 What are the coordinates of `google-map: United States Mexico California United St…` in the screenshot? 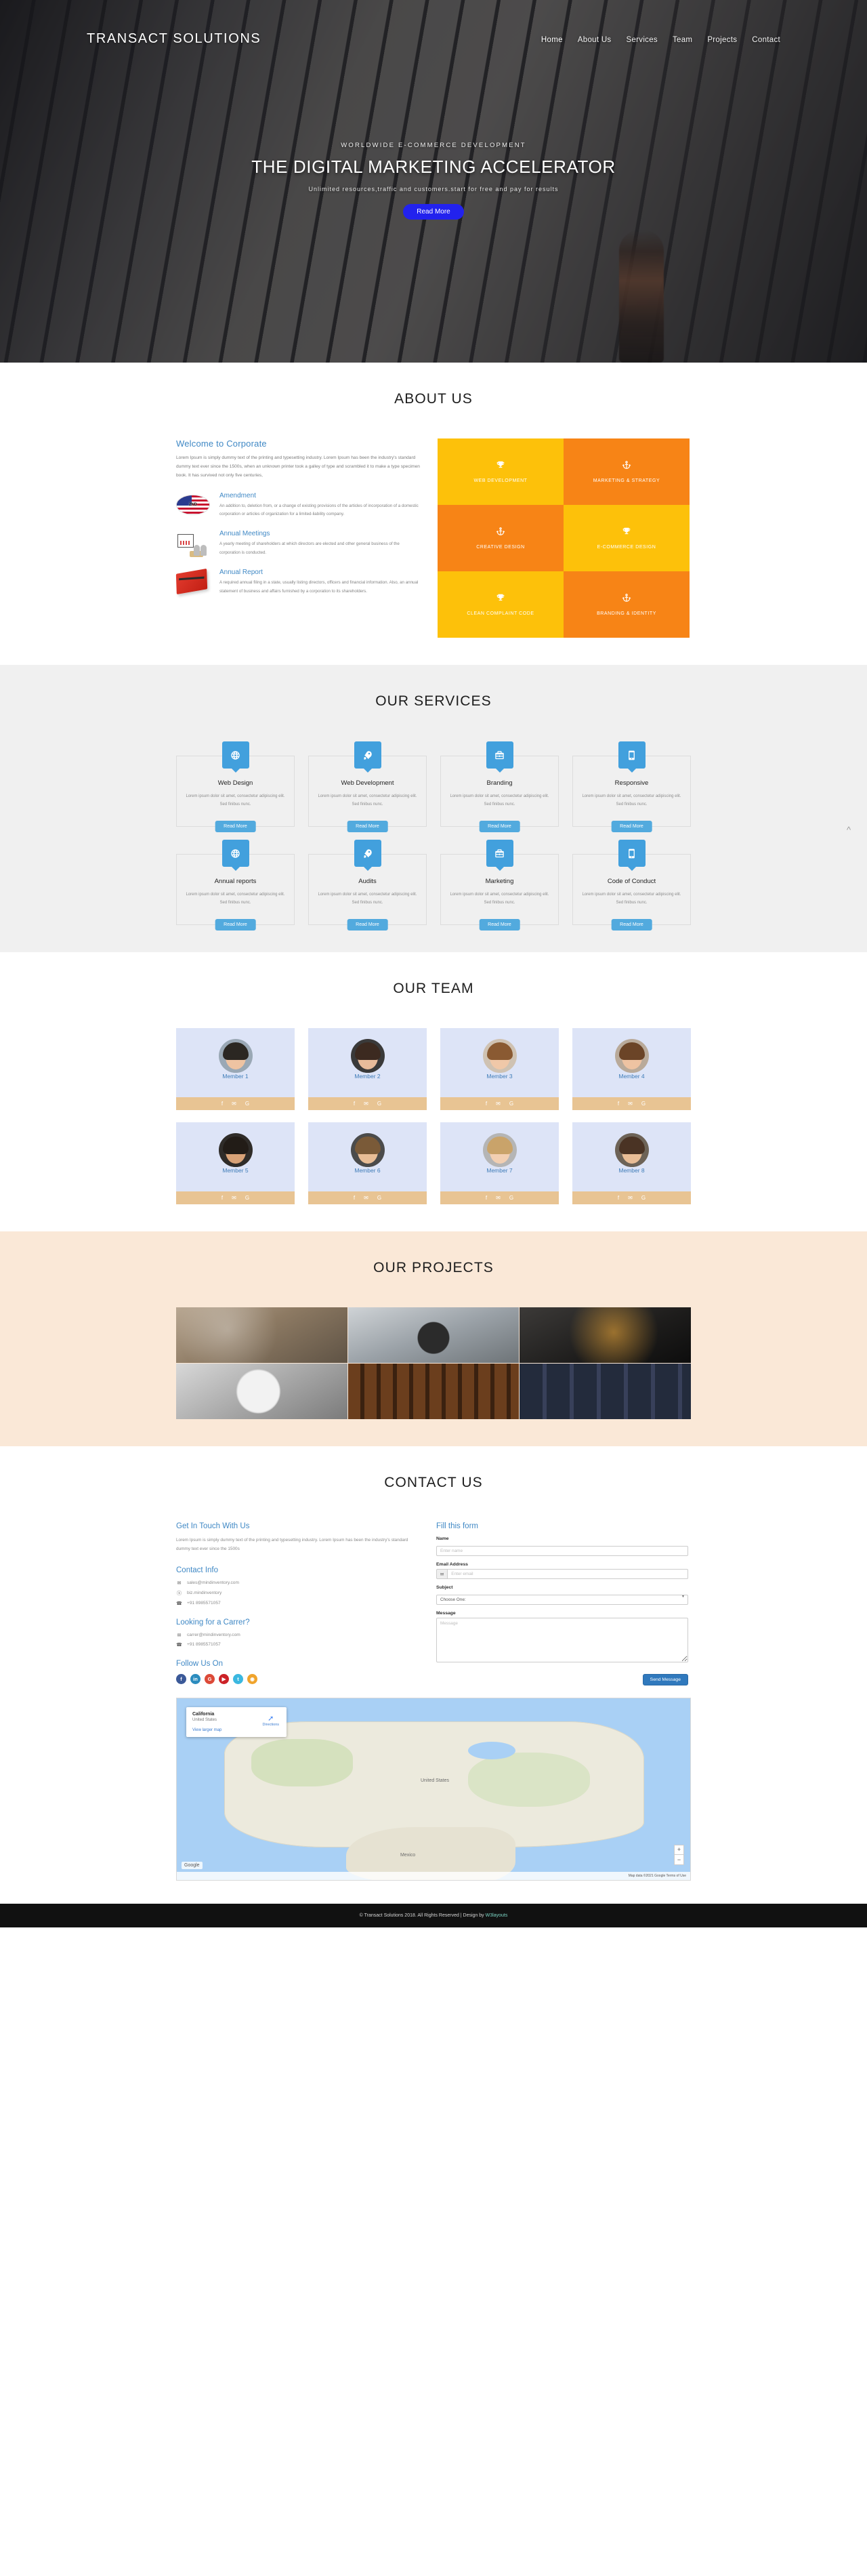 It's located at (433, 1789).